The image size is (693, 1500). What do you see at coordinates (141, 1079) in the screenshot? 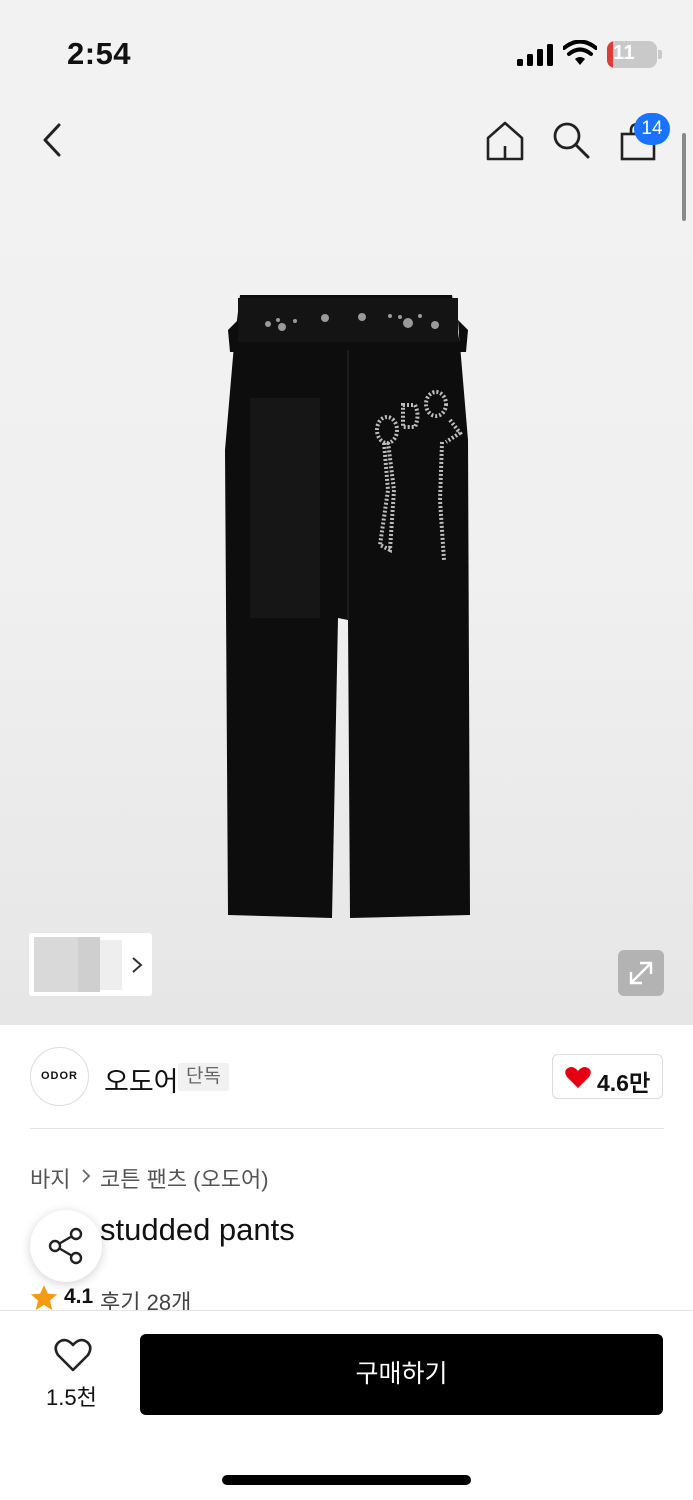
I see `brand-name: 오도어` at bounding box center [141, 1079].